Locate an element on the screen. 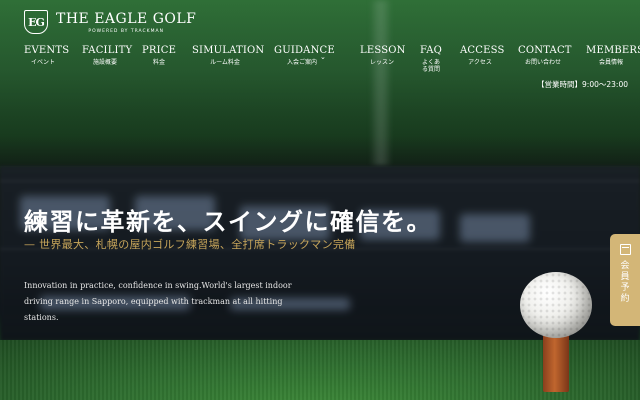 The width and height of the screenshot is (640, 400). golf-ball is located at coordinates (556, 305).